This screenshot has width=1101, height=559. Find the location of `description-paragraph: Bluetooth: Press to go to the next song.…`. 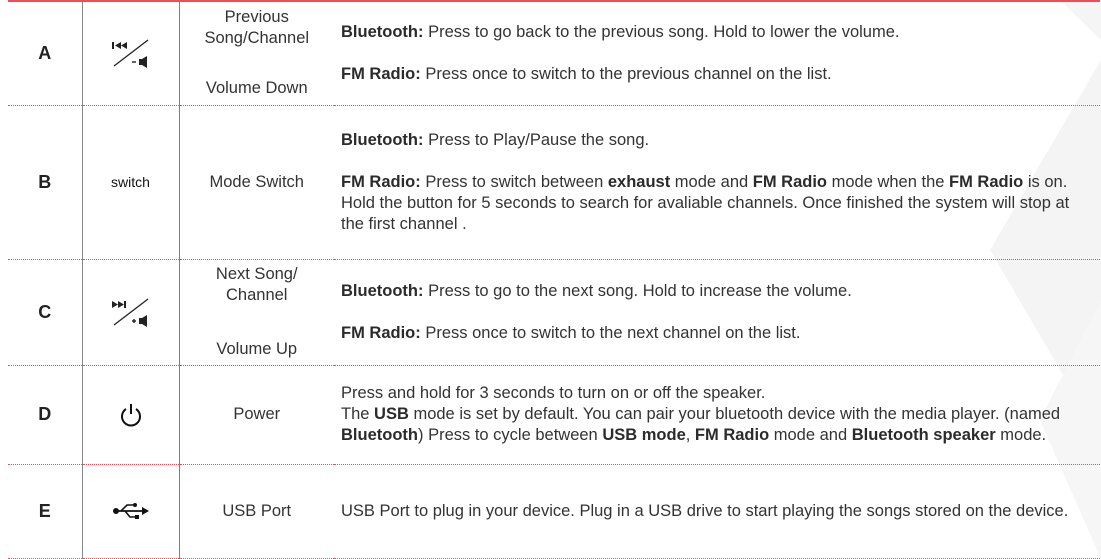

description-paragraph: Bluetooth: Press to go to the next song.… is located at coordinates (717, 291).